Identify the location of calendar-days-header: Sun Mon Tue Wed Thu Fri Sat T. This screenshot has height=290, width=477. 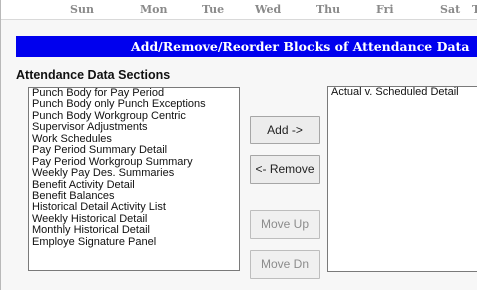
(239, 10).